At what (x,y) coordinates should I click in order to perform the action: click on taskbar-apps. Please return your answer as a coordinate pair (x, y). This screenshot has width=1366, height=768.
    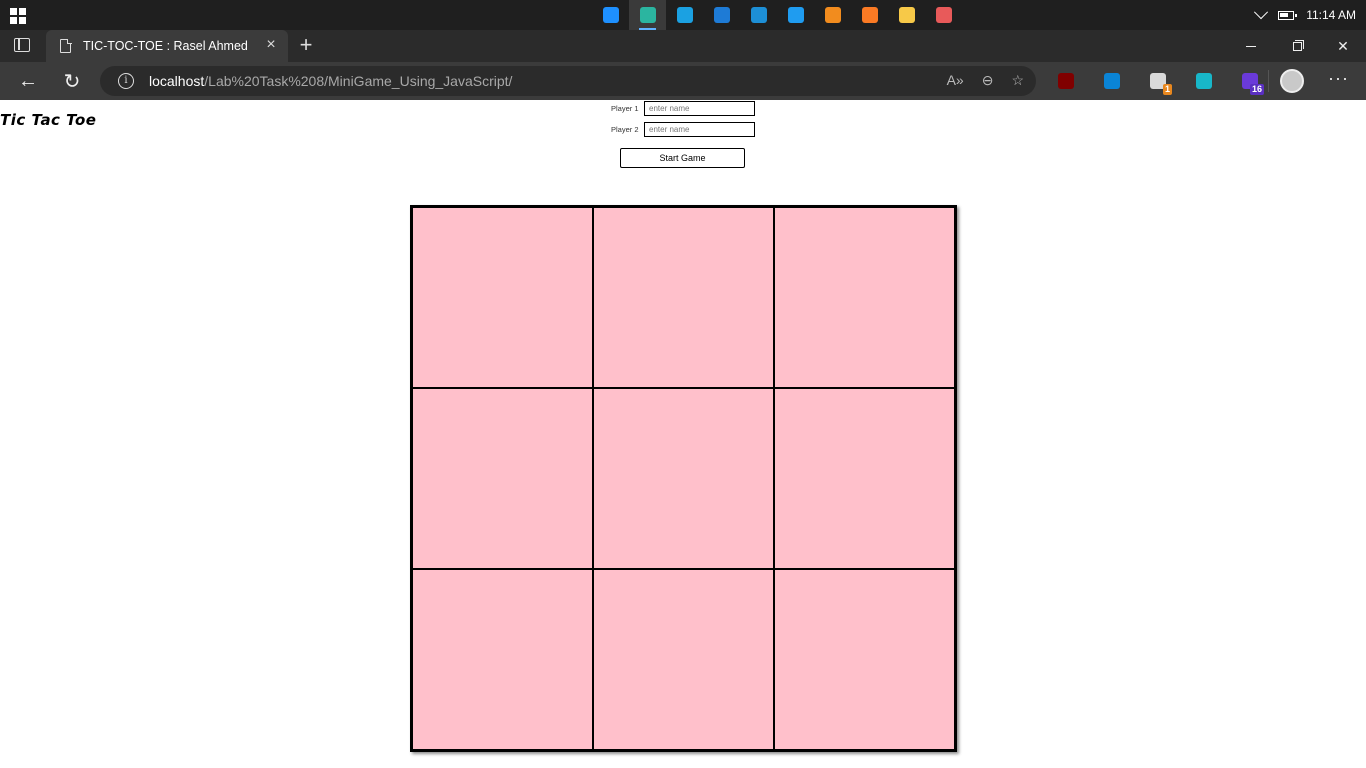
    Looking at the image, I should click on (777, 15).